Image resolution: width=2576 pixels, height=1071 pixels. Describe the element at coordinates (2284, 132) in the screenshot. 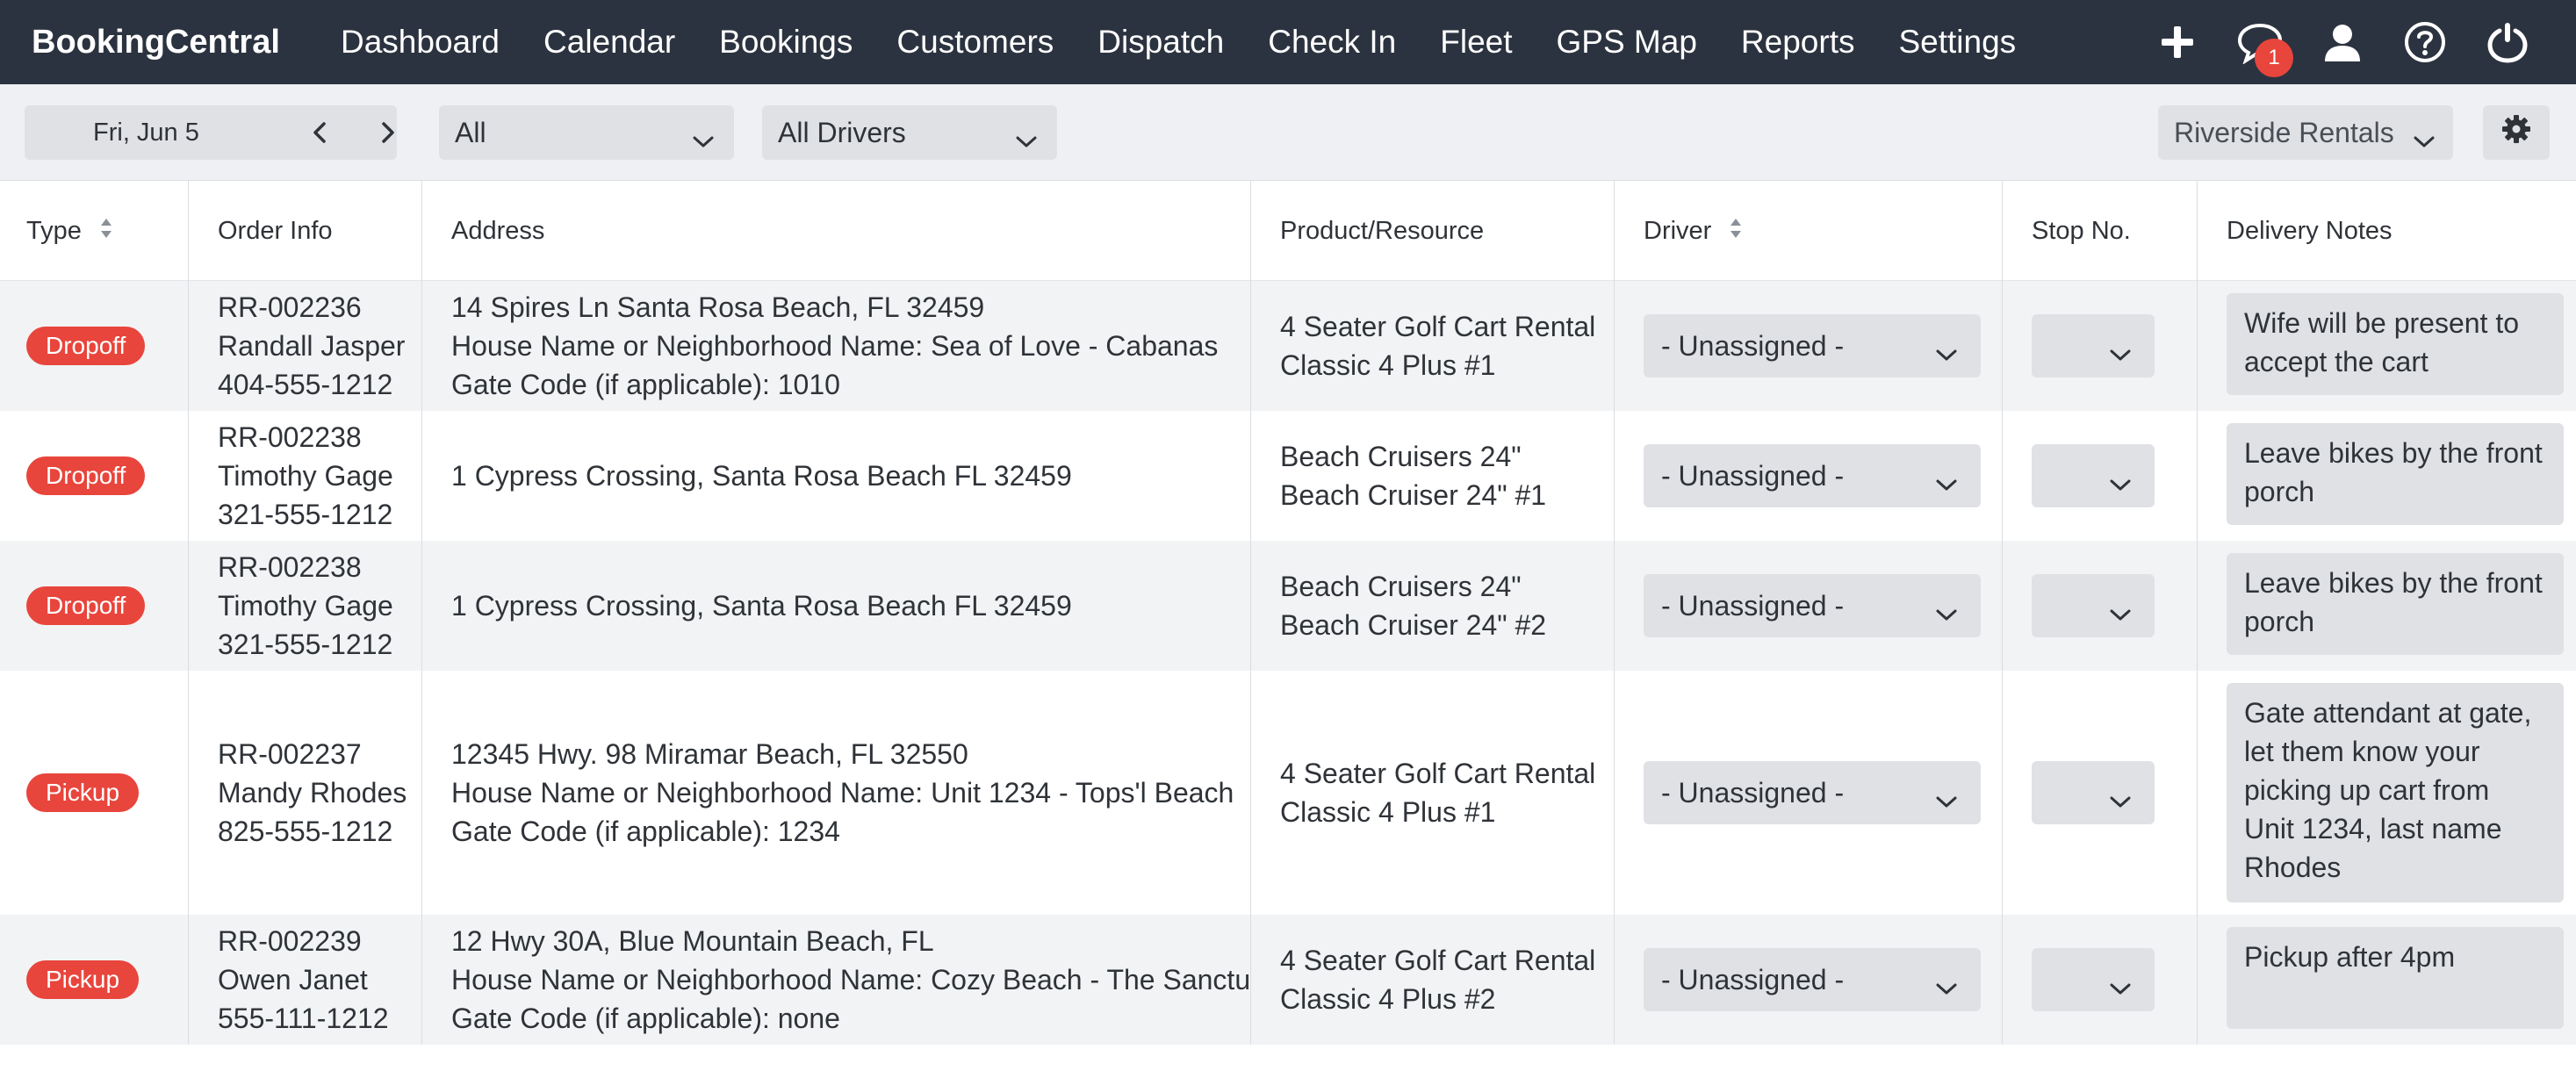

I see `location-value: Riverside Rentals` at that location.